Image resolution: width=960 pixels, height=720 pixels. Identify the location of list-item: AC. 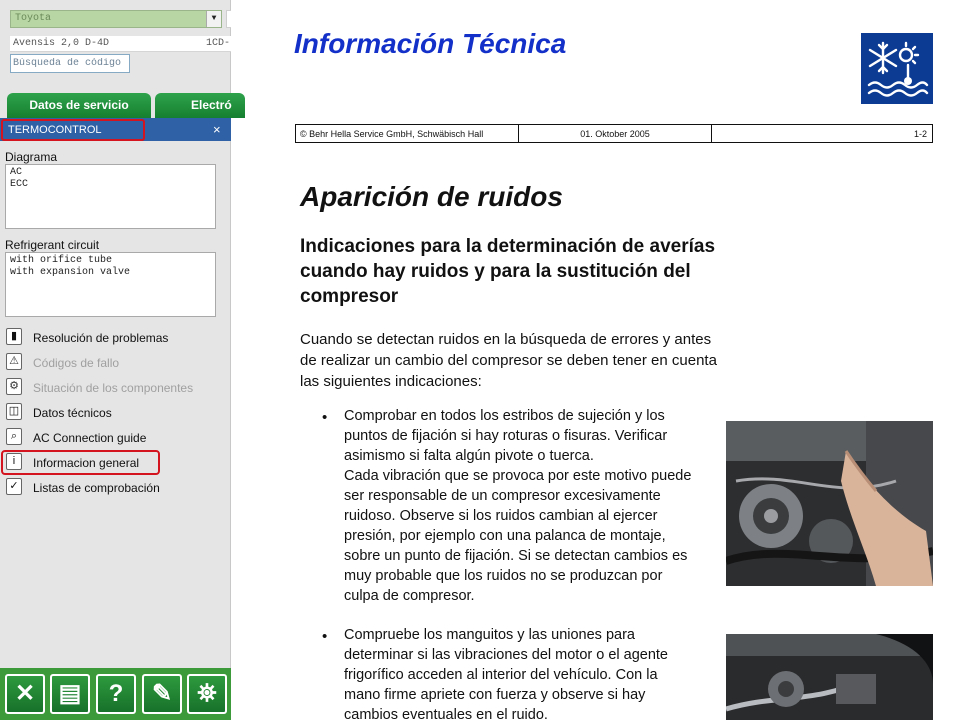
(110, 173).